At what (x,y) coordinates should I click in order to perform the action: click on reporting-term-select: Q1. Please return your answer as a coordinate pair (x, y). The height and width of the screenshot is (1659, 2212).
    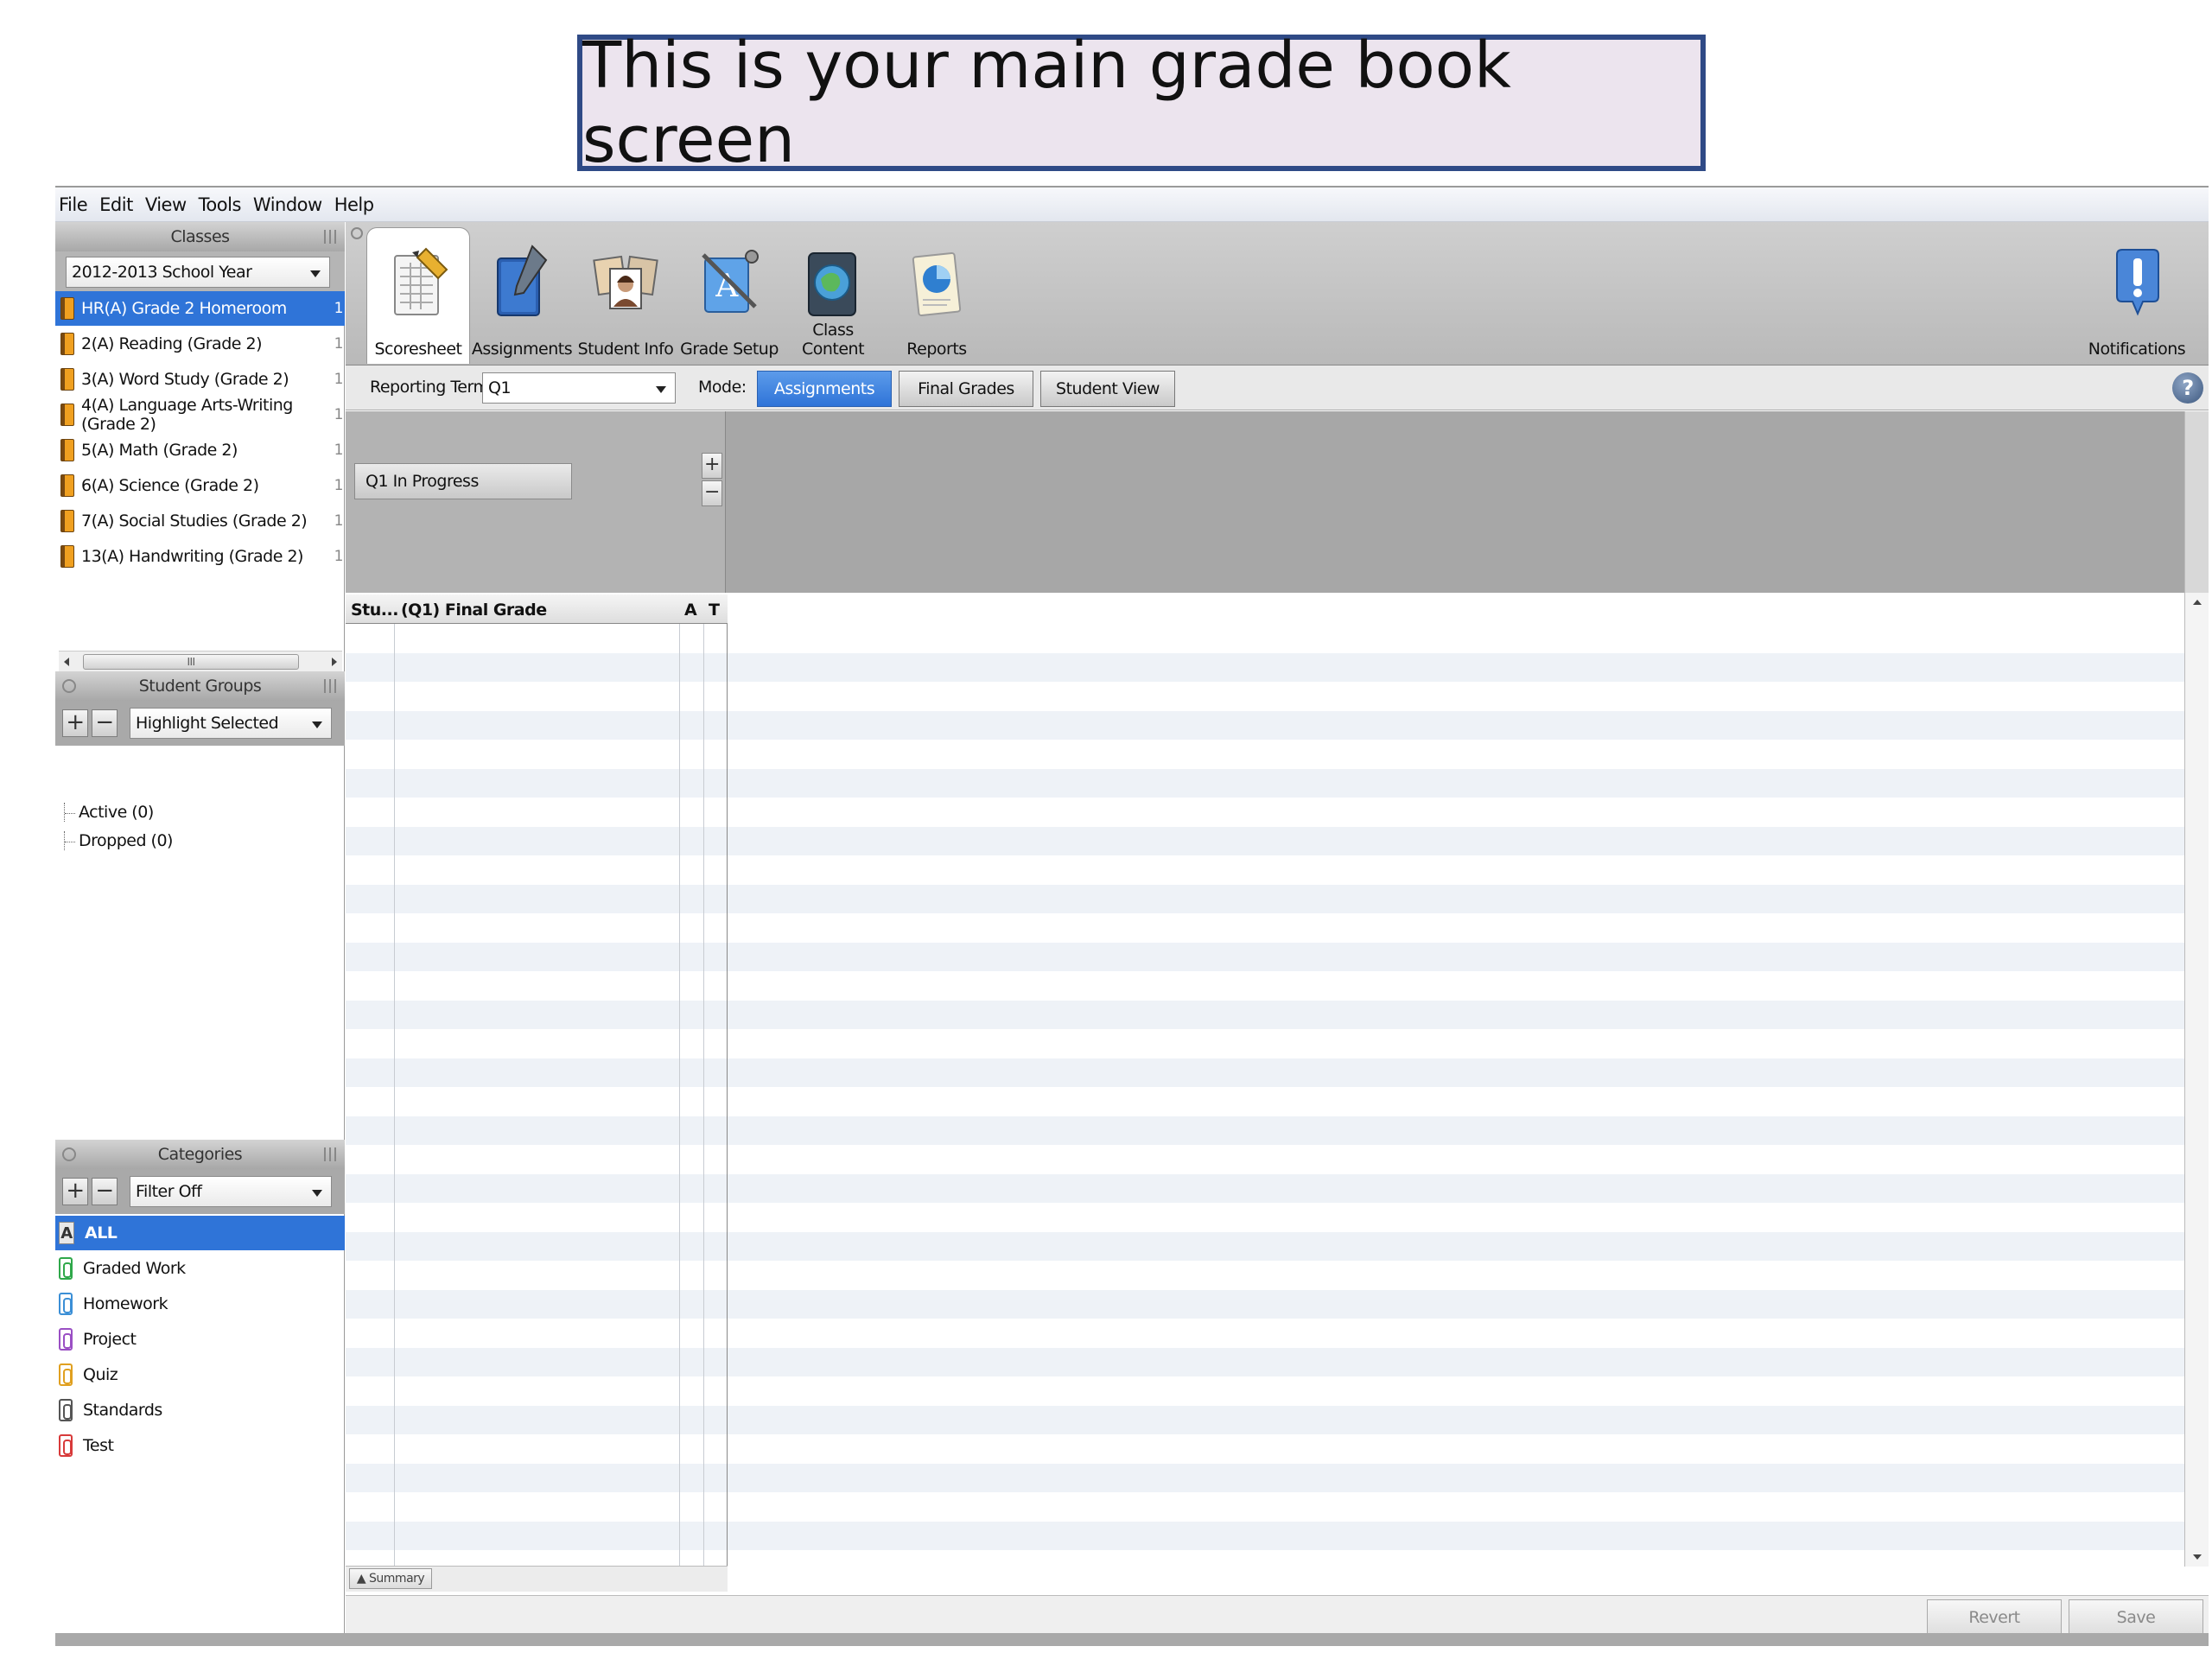
    Looking at the image, I should click on (579, 388).